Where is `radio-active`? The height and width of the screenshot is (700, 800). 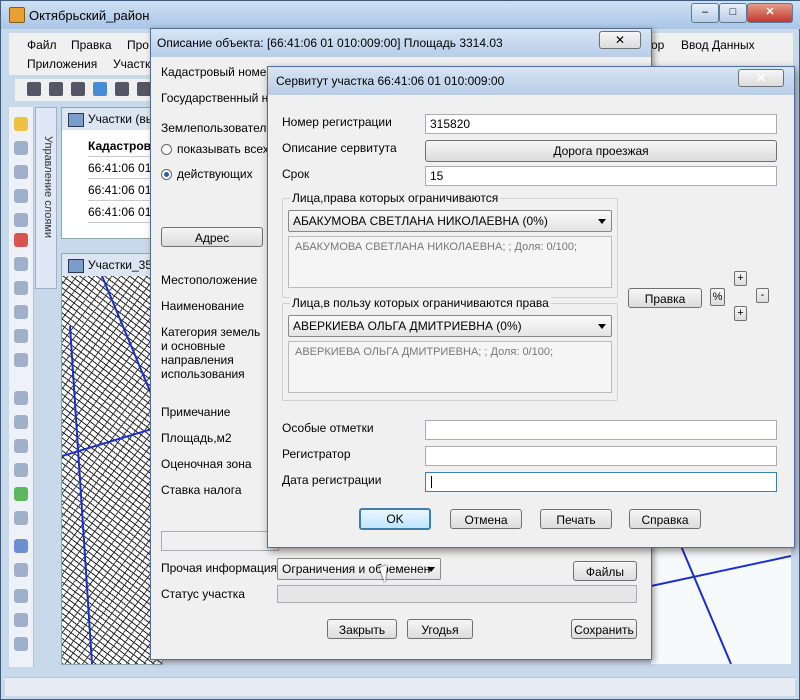 radio-active is located at coordinates (166, 174).